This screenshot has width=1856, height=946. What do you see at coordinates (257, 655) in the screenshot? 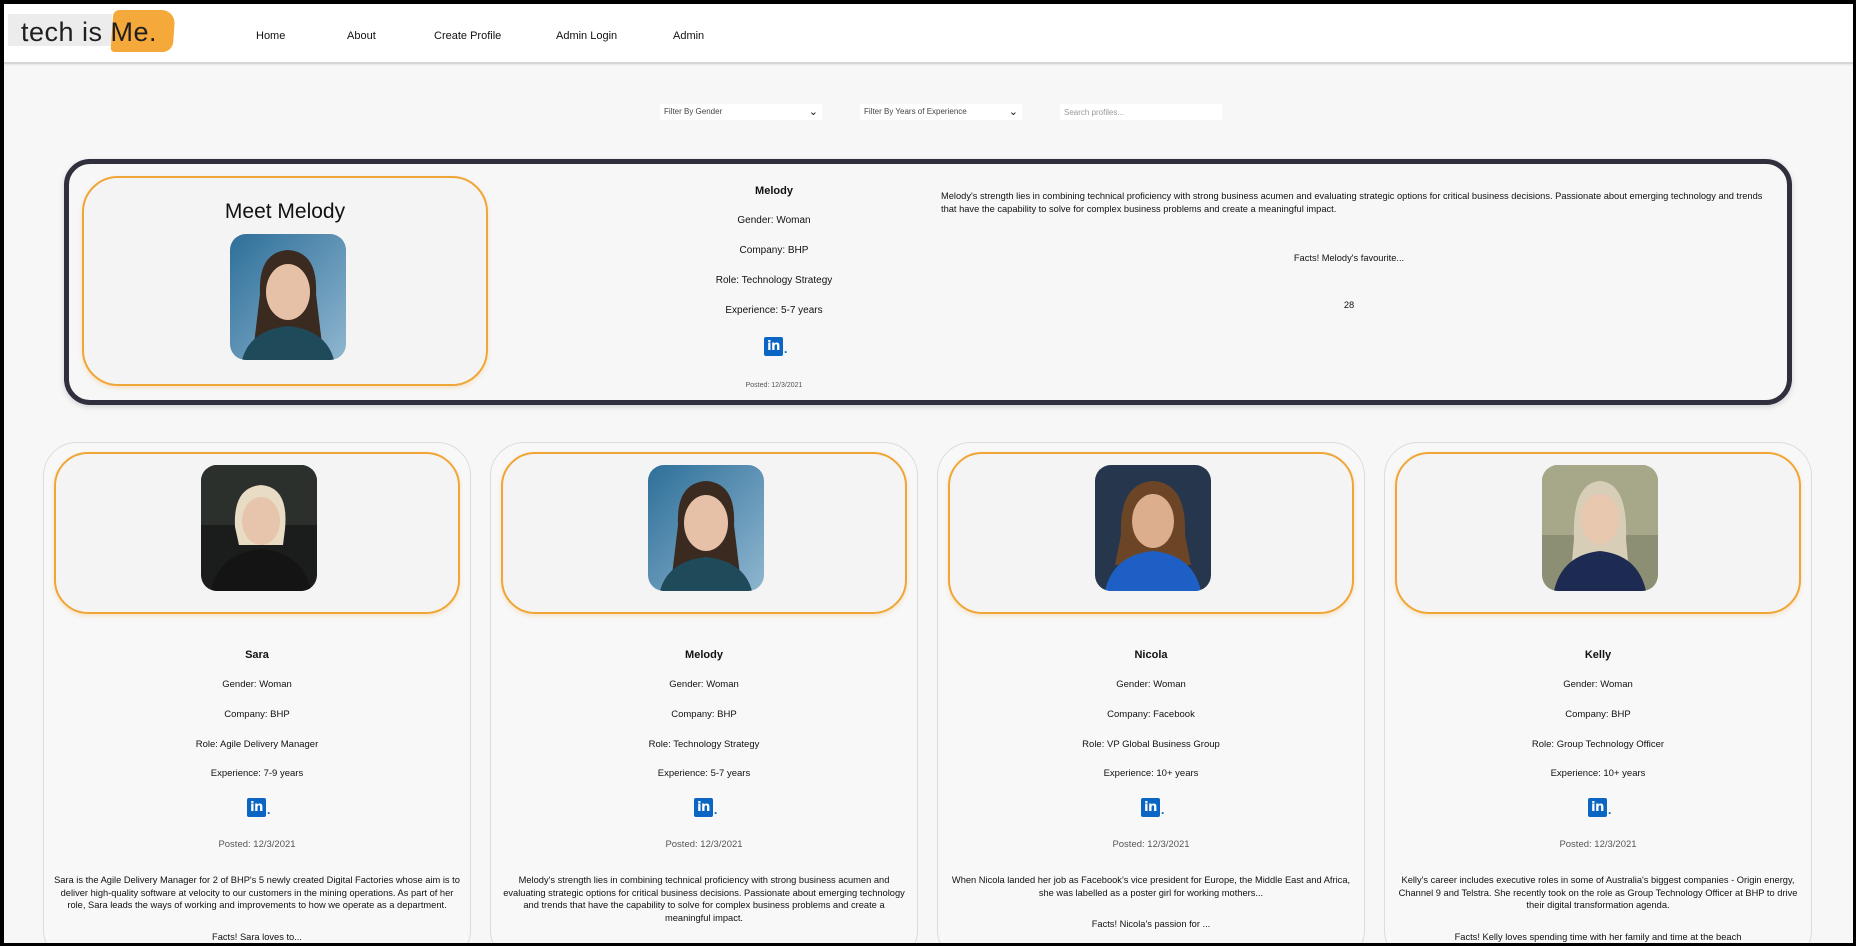
I see `card-name: Sara` at bounding box center [257, 655].